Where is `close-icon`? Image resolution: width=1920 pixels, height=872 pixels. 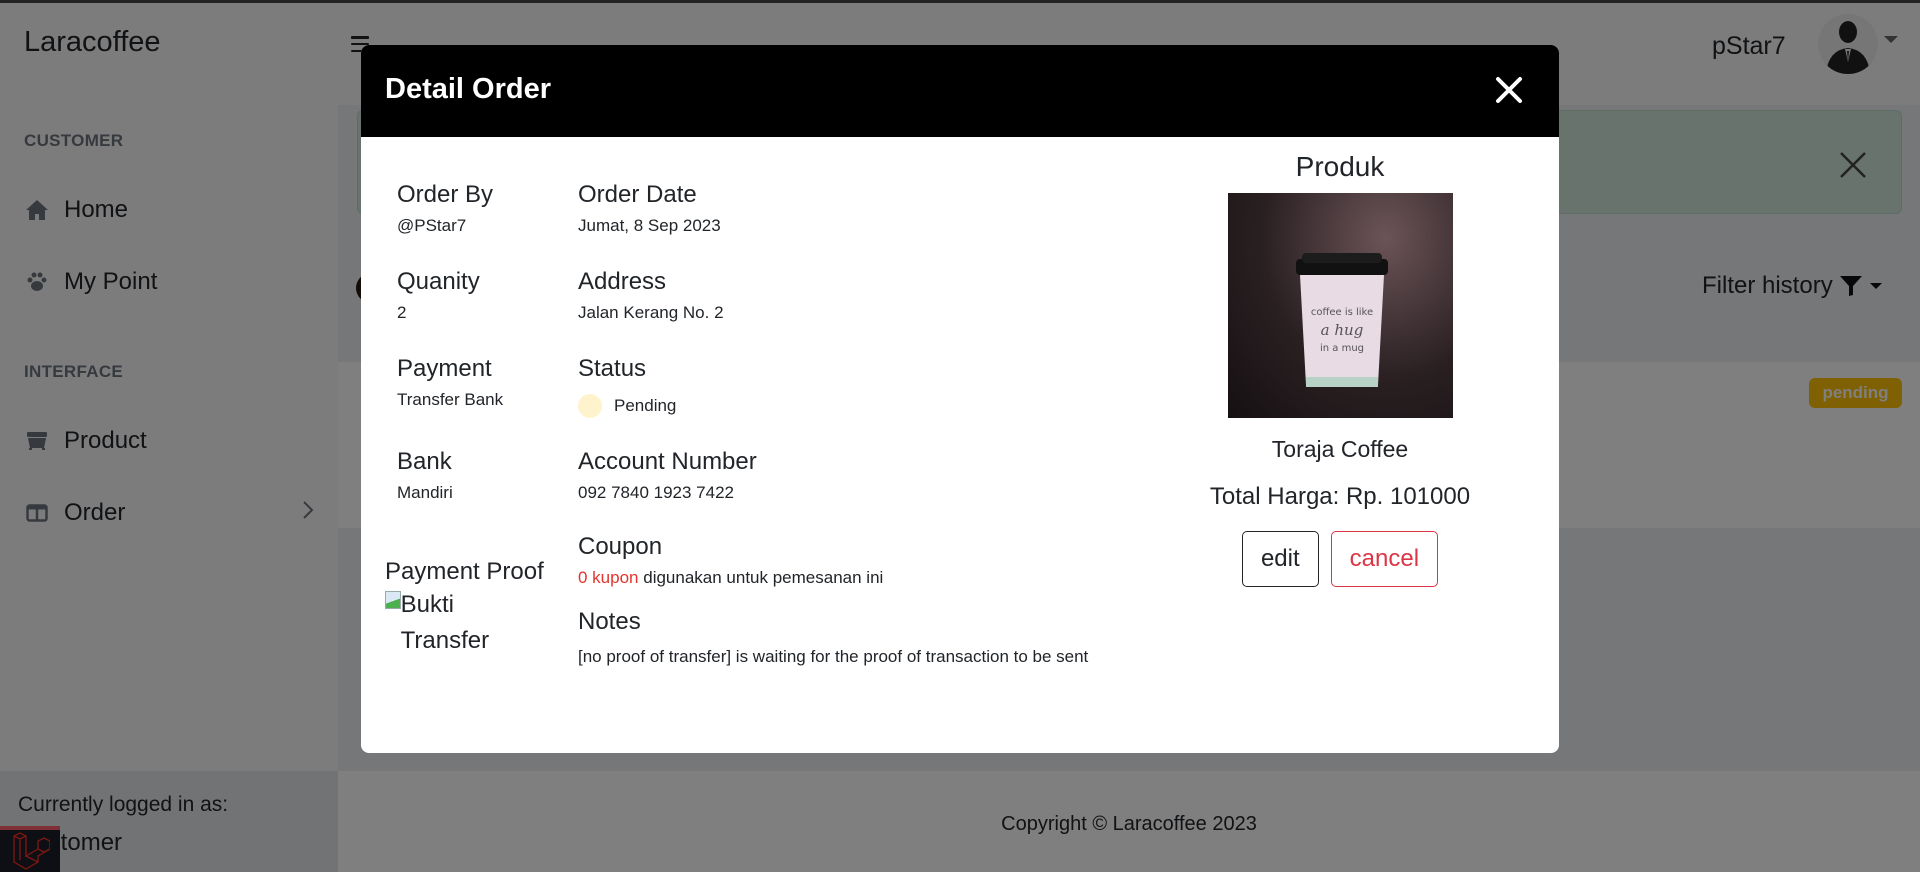
close-icon is located at coordinates (1509, 90).